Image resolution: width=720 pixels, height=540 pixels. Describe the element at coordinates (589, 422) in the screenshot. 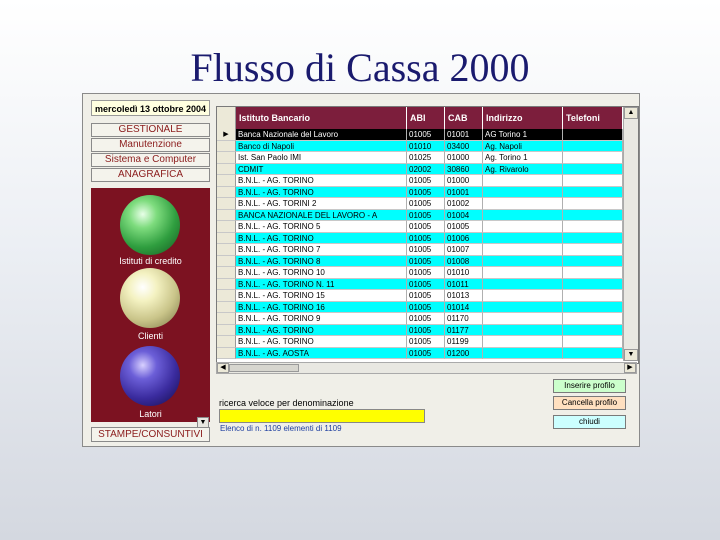

I see `close-button: chiudi` at that location.